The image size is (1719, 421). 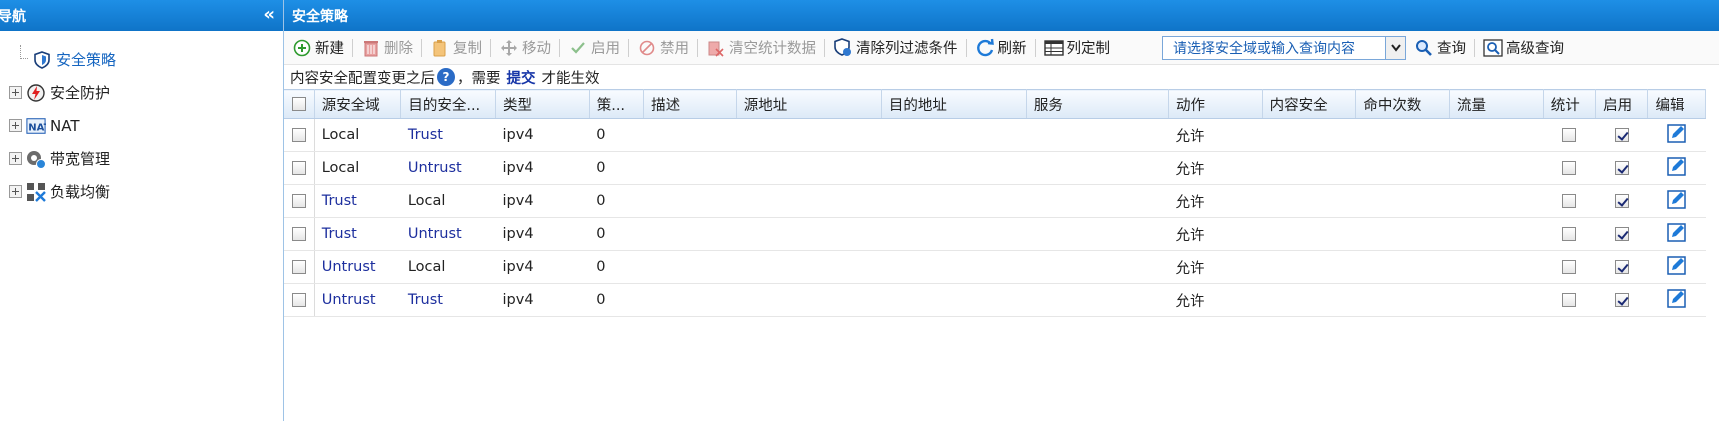 What do you see at coordinates (318, 48) in the screenshot?
I see `new-button: 新建` at bounding box center [318, 48].